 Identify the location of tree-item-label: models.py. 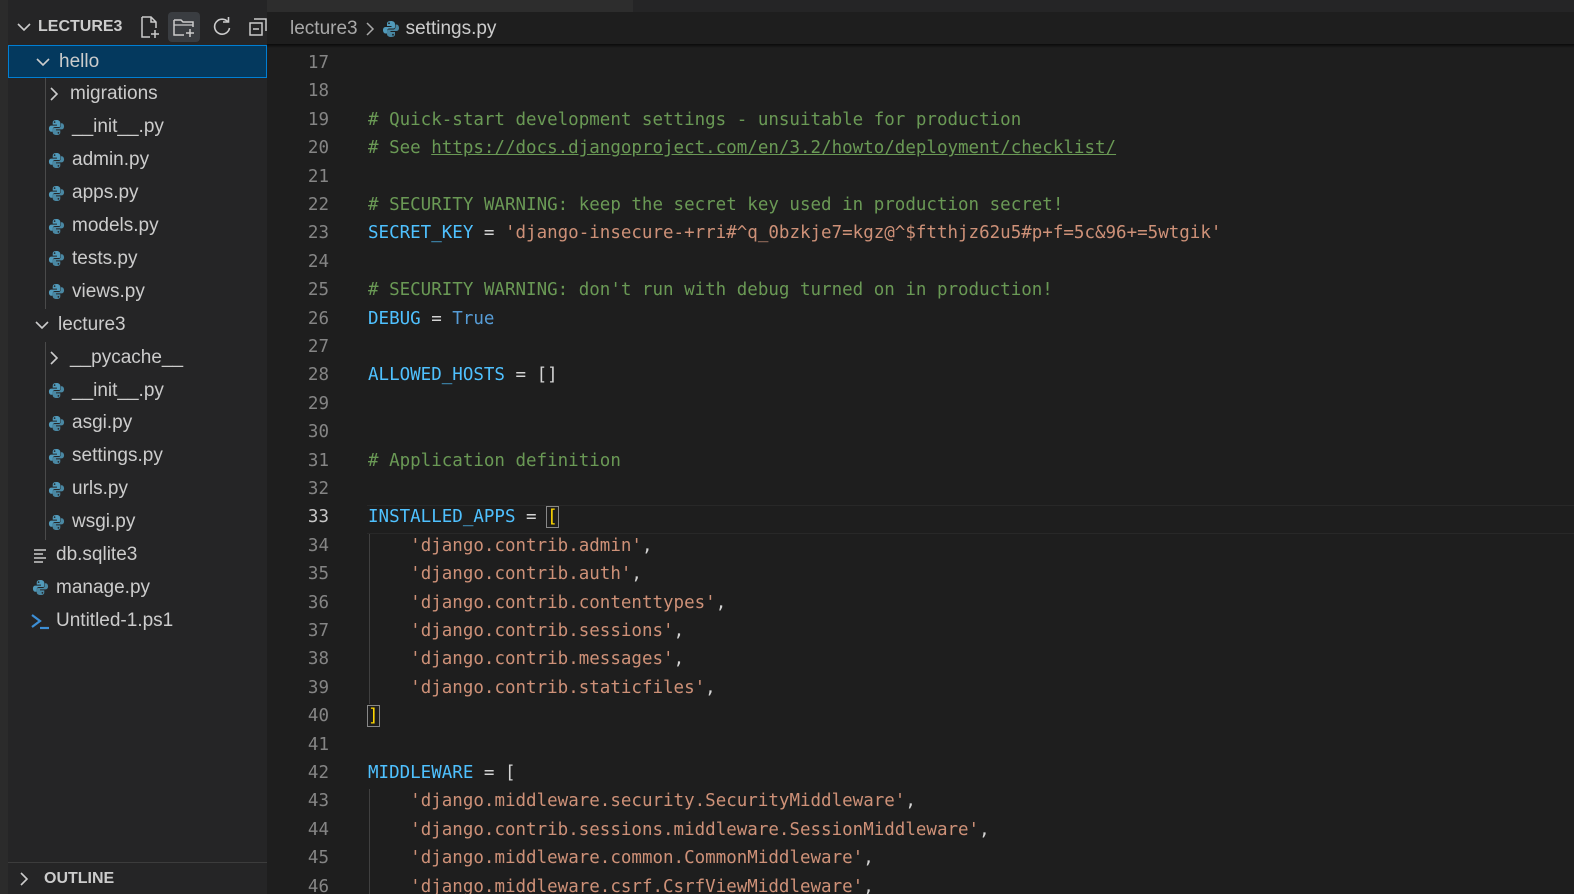
(115, 225).